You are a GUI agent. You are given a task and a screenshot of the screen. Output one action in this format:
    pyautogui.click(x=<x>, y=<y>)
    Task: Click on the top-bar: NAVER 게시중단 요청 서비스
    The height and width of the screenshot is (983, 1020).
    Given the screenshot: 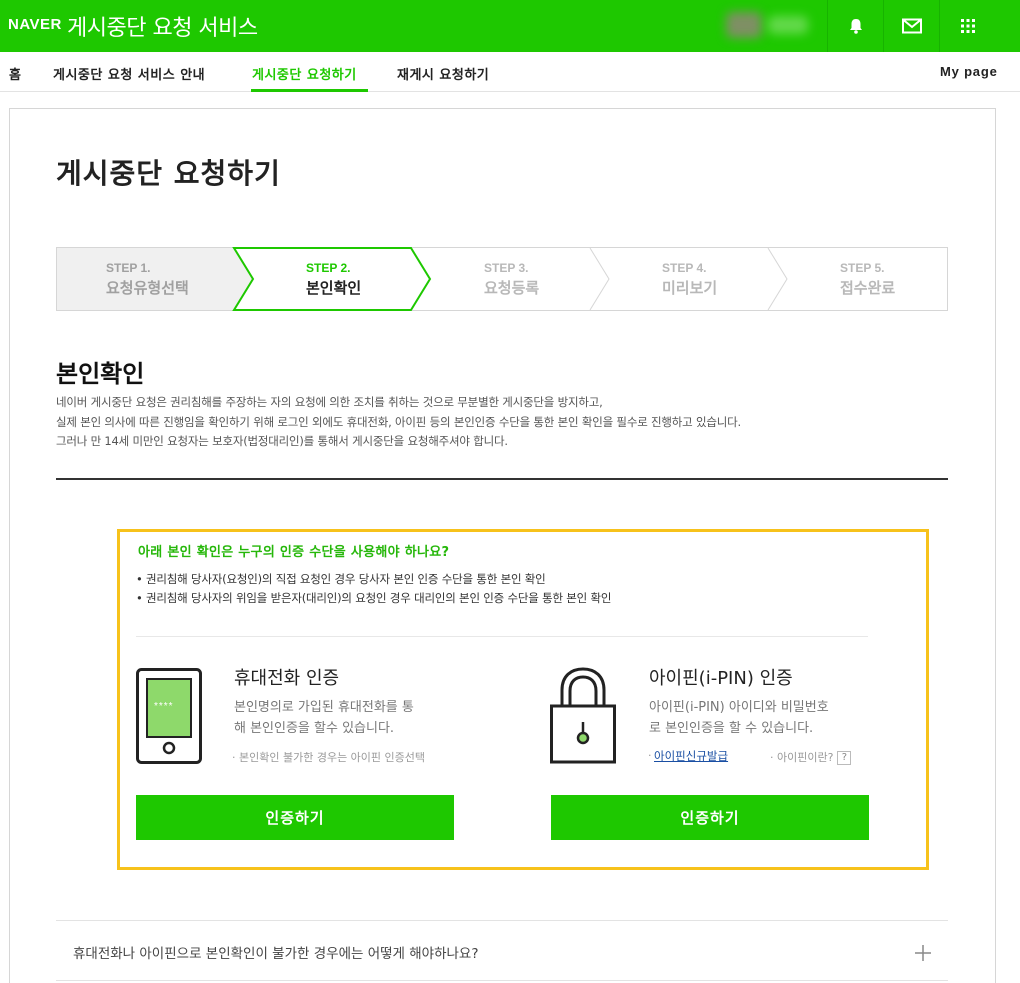 What is the action you would take?
    pyautogui.click(x=510, y=26)
    